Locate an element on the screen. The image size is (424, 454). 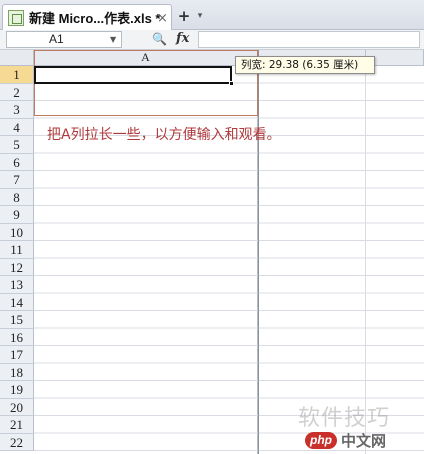
name-box-dropdown-icon: ▼ is located at coordinates (113, 39).